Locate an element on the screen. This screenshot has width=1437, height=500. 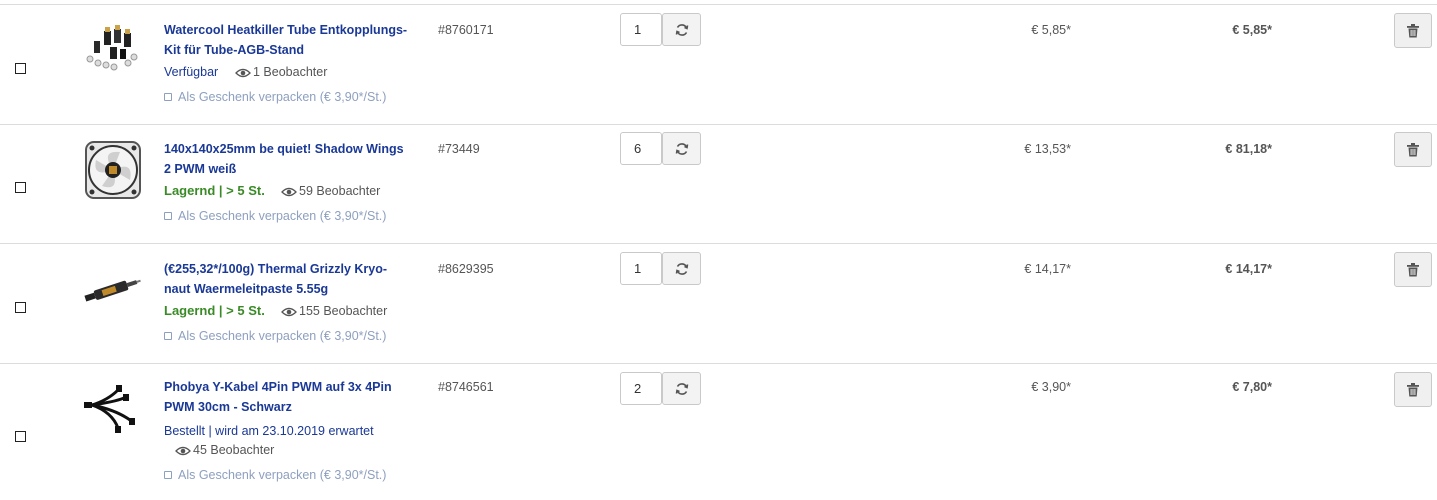
unit-price: € 3,90* is located at coordinates (1051, 387).